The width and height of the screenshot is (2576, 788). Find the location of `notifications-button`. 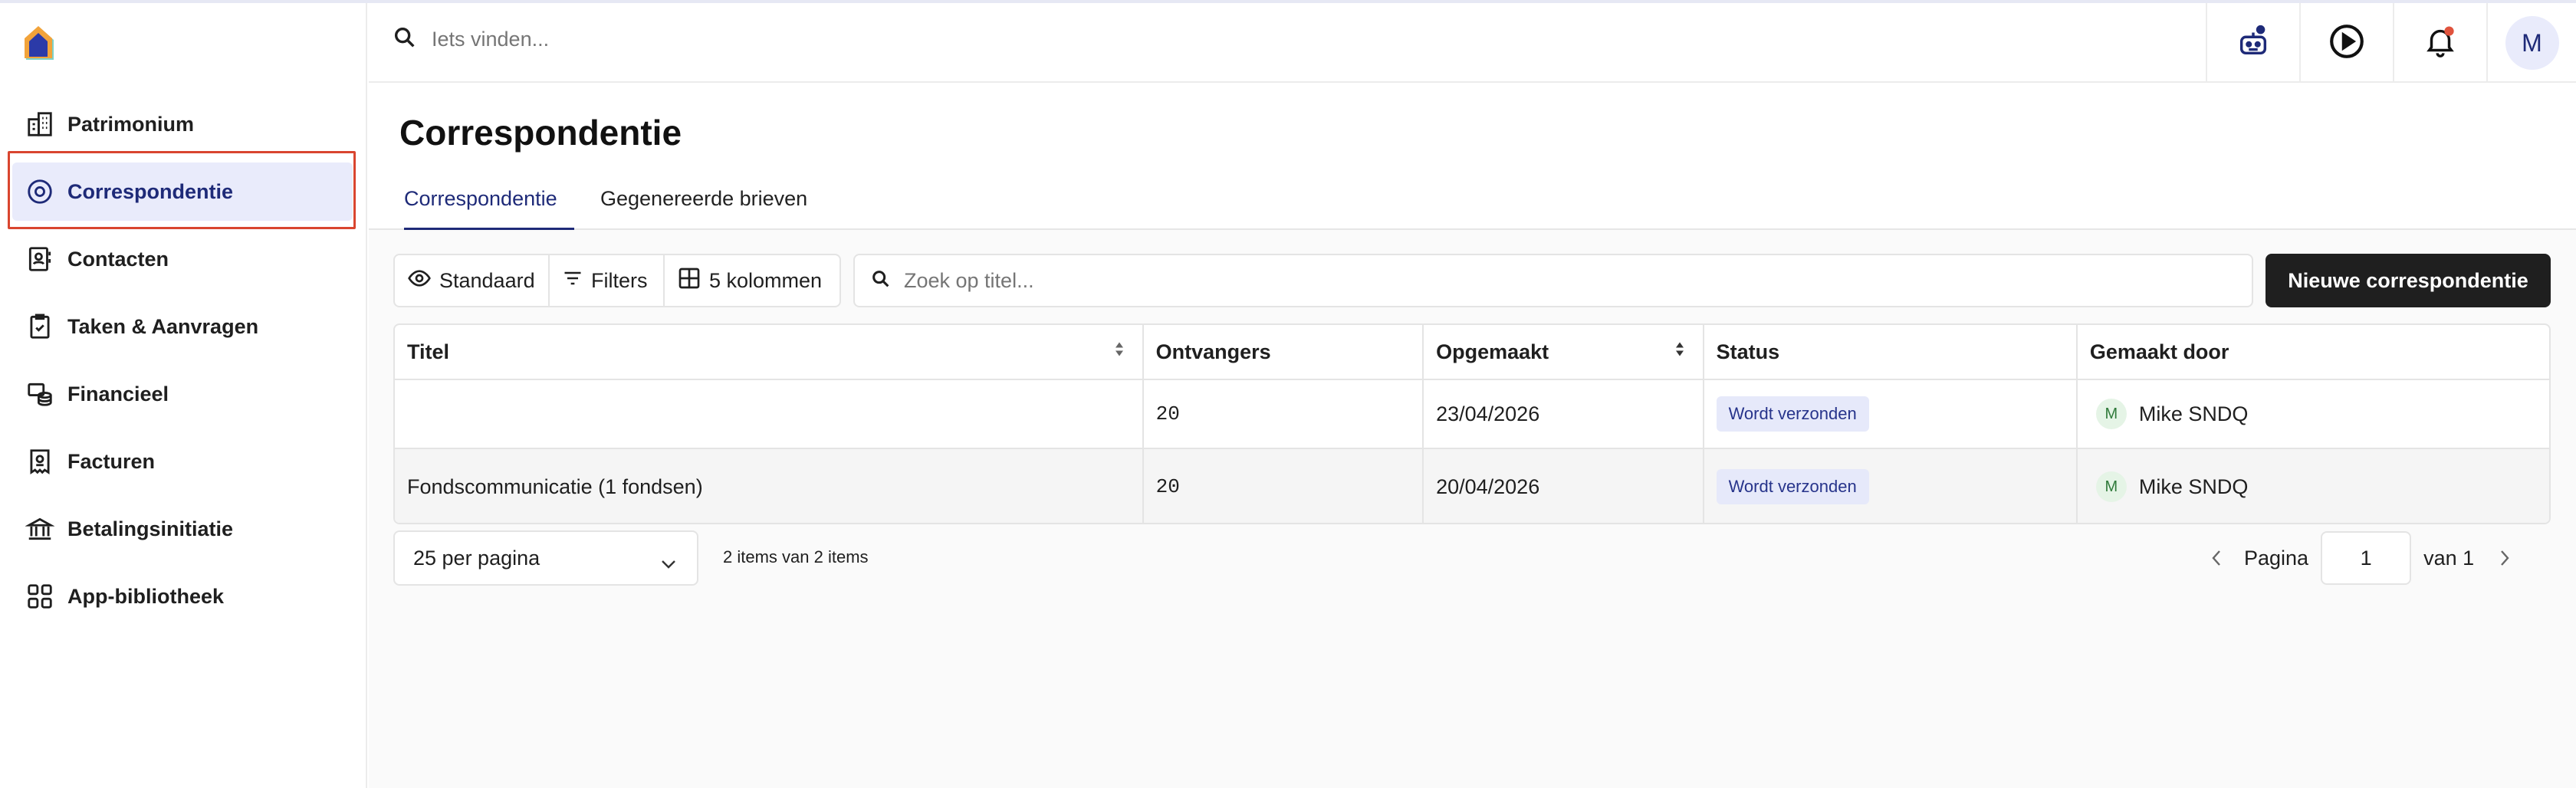

notifications-button is located at coordinates (2439, 43).